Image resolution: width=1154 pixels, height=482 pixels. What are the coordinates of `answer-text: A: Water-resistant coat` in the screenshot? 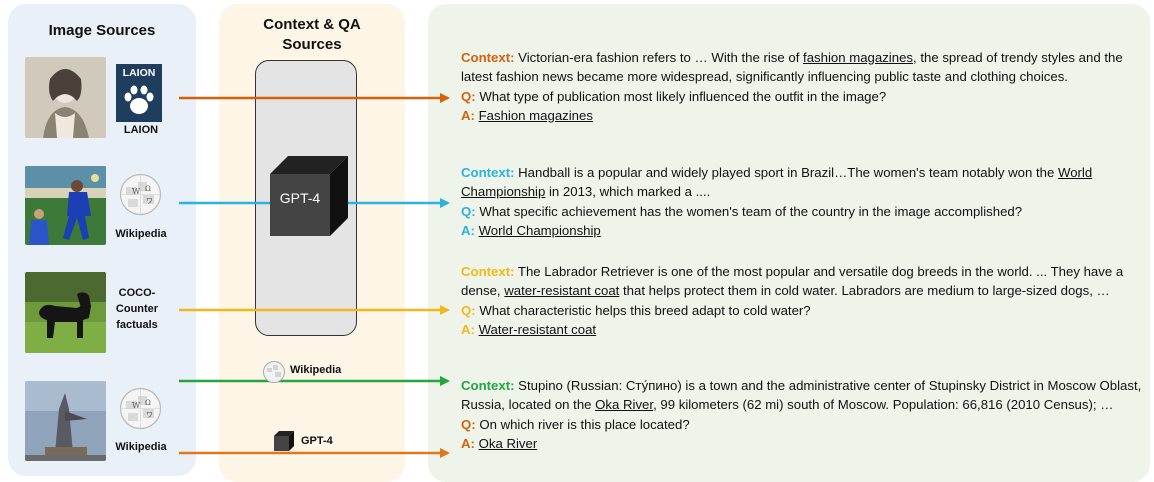 It's located at (529, 329).